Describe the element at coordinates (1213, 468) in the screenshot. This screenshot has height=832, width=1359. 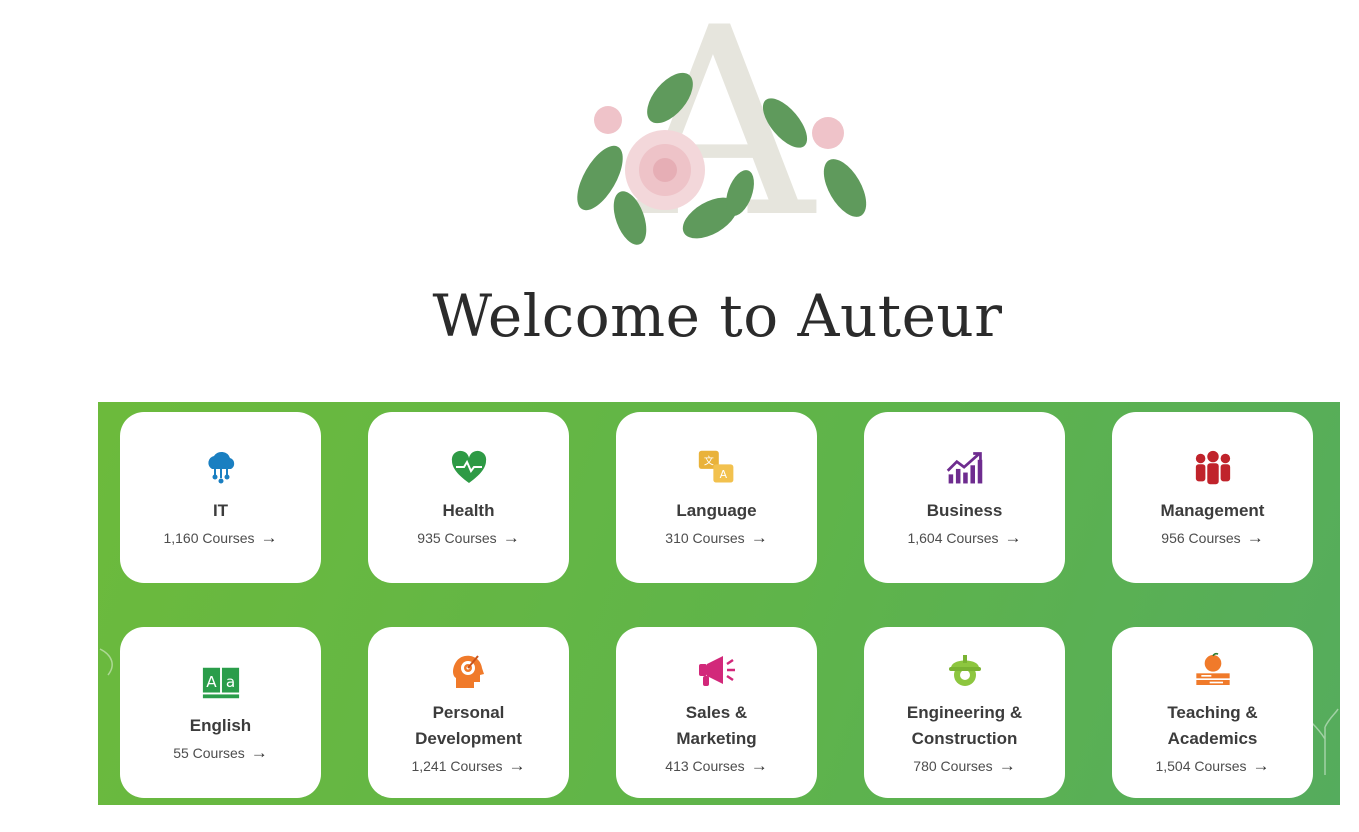
I see `team-icon` at that location.